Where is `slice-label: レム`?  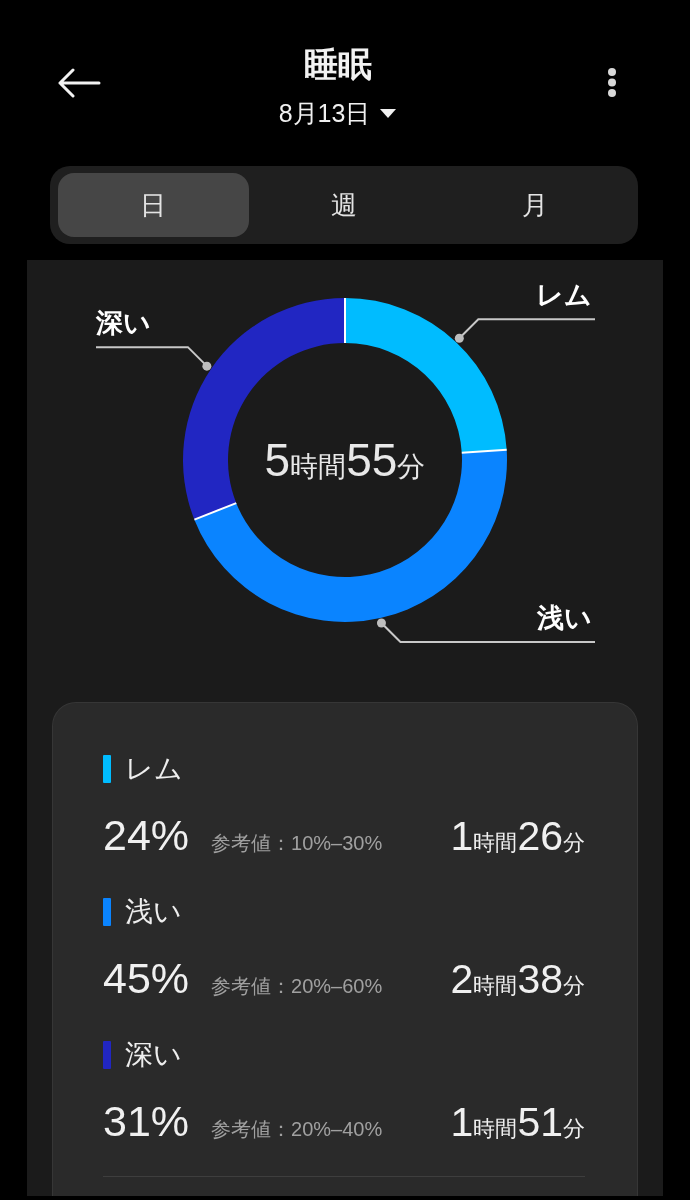 slice-label: レム is located at coordinates (564, 295).